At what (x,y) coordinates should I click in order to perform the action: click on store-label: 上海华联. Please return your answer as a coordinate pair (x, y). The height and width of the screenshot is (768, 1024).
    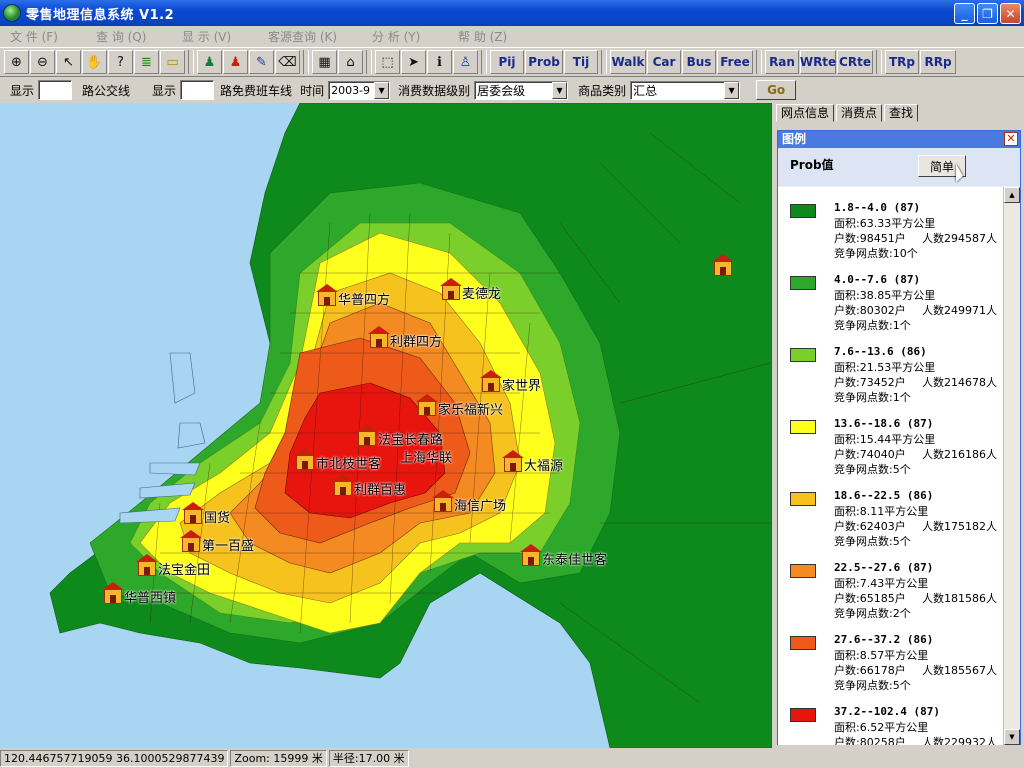
    Looking at the image, I should click on (426, 458).